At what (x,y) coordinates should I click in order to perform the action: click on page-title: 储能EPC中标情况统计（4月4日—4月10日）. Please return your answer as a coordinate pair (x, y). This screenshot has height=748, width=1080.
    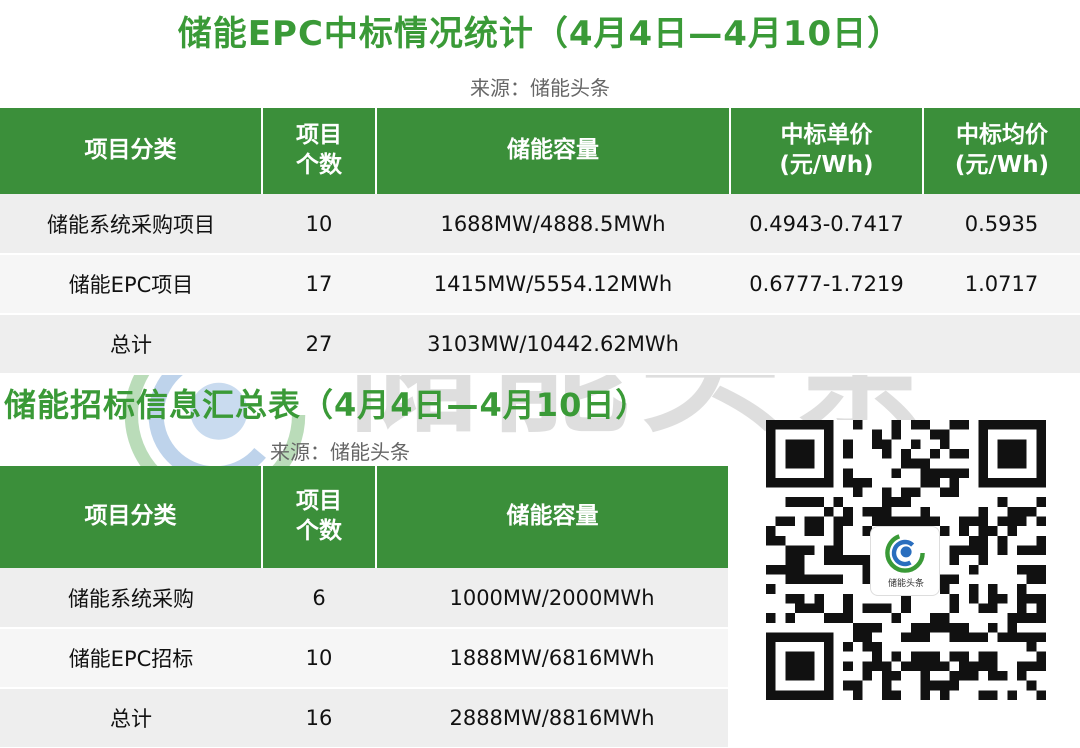
    Looking at the image, I should click on (540, 34).